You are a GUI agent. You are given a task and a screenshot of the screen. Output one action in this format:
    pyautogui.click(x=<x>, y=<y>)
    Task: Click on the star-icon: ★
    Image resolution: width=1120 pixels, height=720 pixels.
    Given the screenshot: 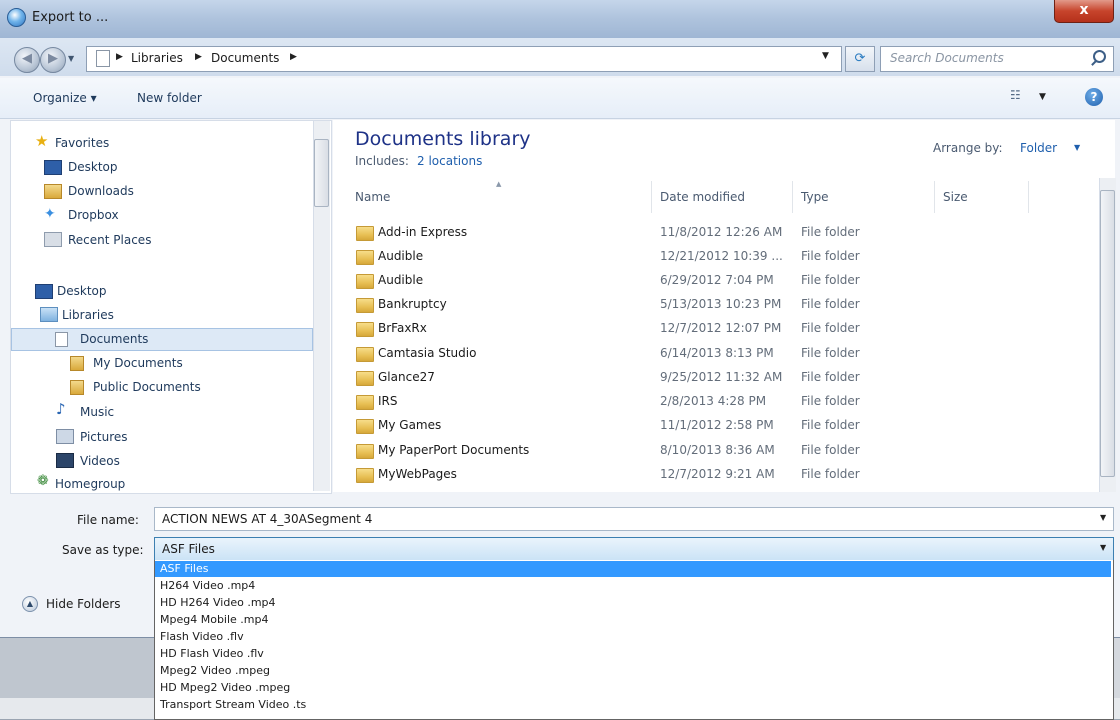 What is the action you would take?
    pyautogui.click(x=42, y=141)
    